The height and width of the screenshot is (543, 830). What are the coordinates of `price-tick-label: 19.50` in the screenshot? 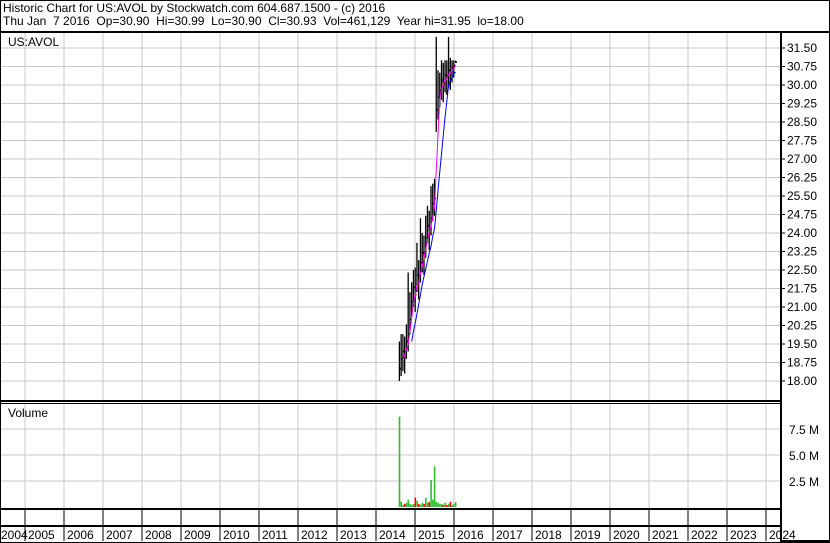 It's located at (802, 344).